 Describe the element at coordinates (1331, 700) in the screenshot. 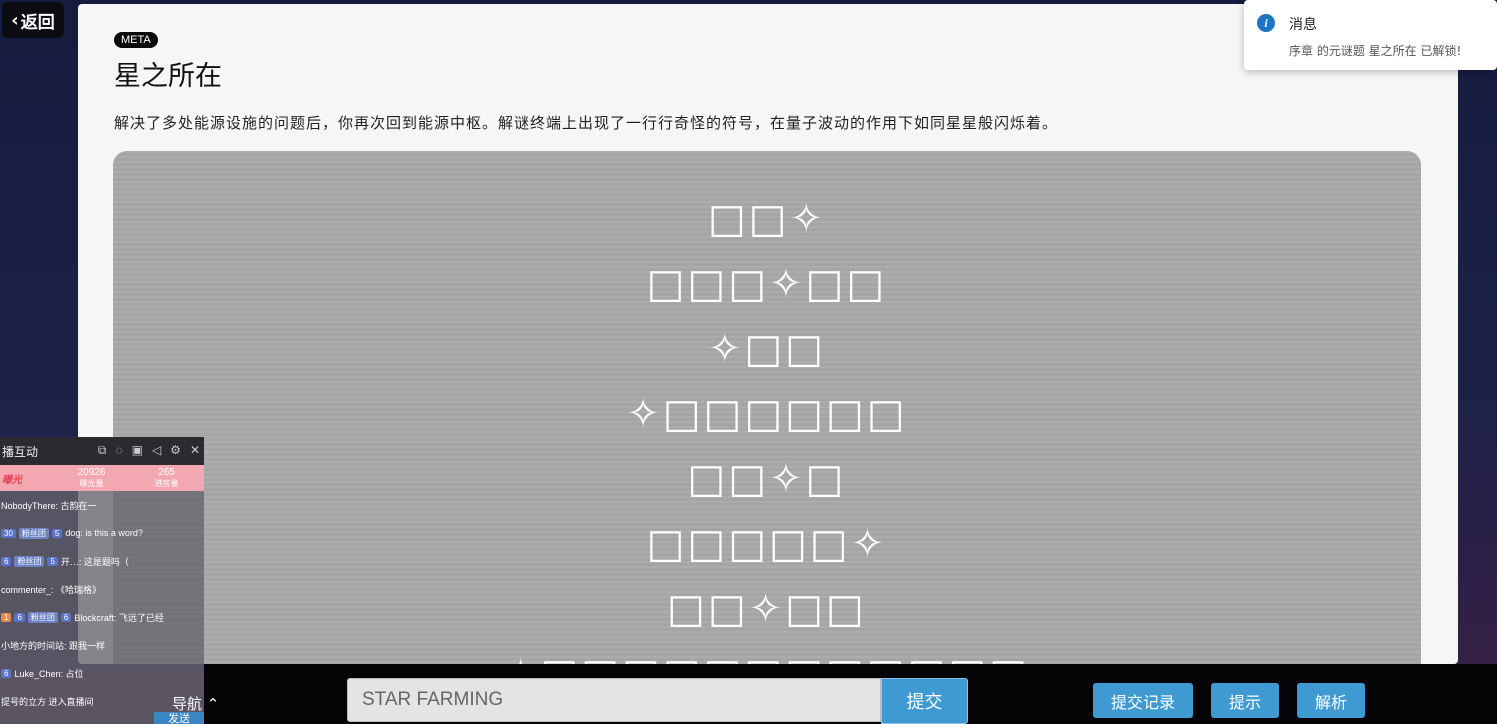

I see `solution-button: 解析` at that location.